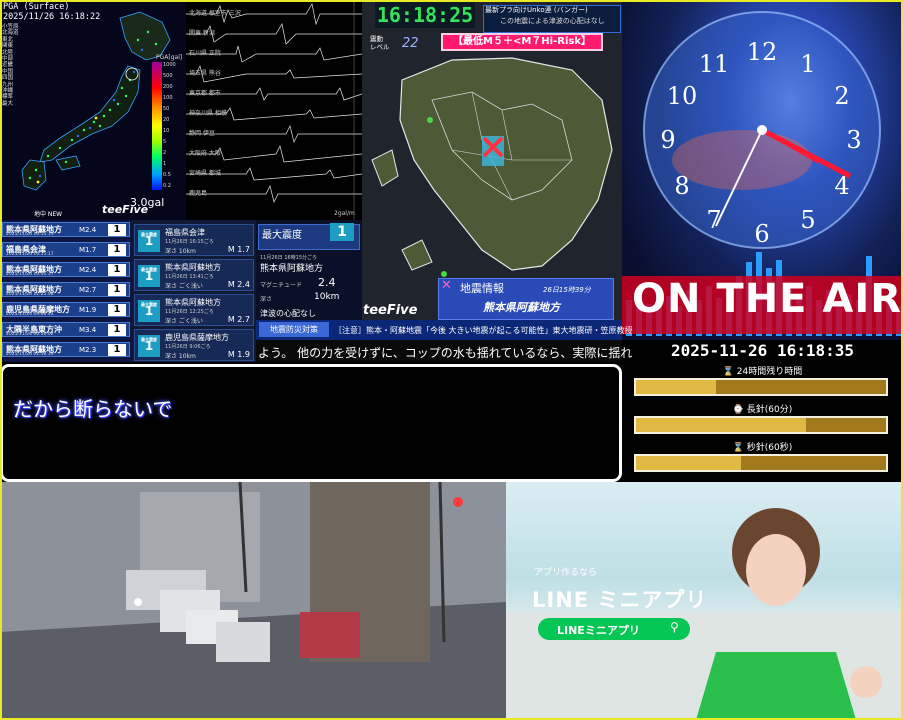 The image size is (903, 720). Describe the element at coordinates (380, 43) in the screenshot. I see `shaking-level-label: 震動 レベル` at that location.